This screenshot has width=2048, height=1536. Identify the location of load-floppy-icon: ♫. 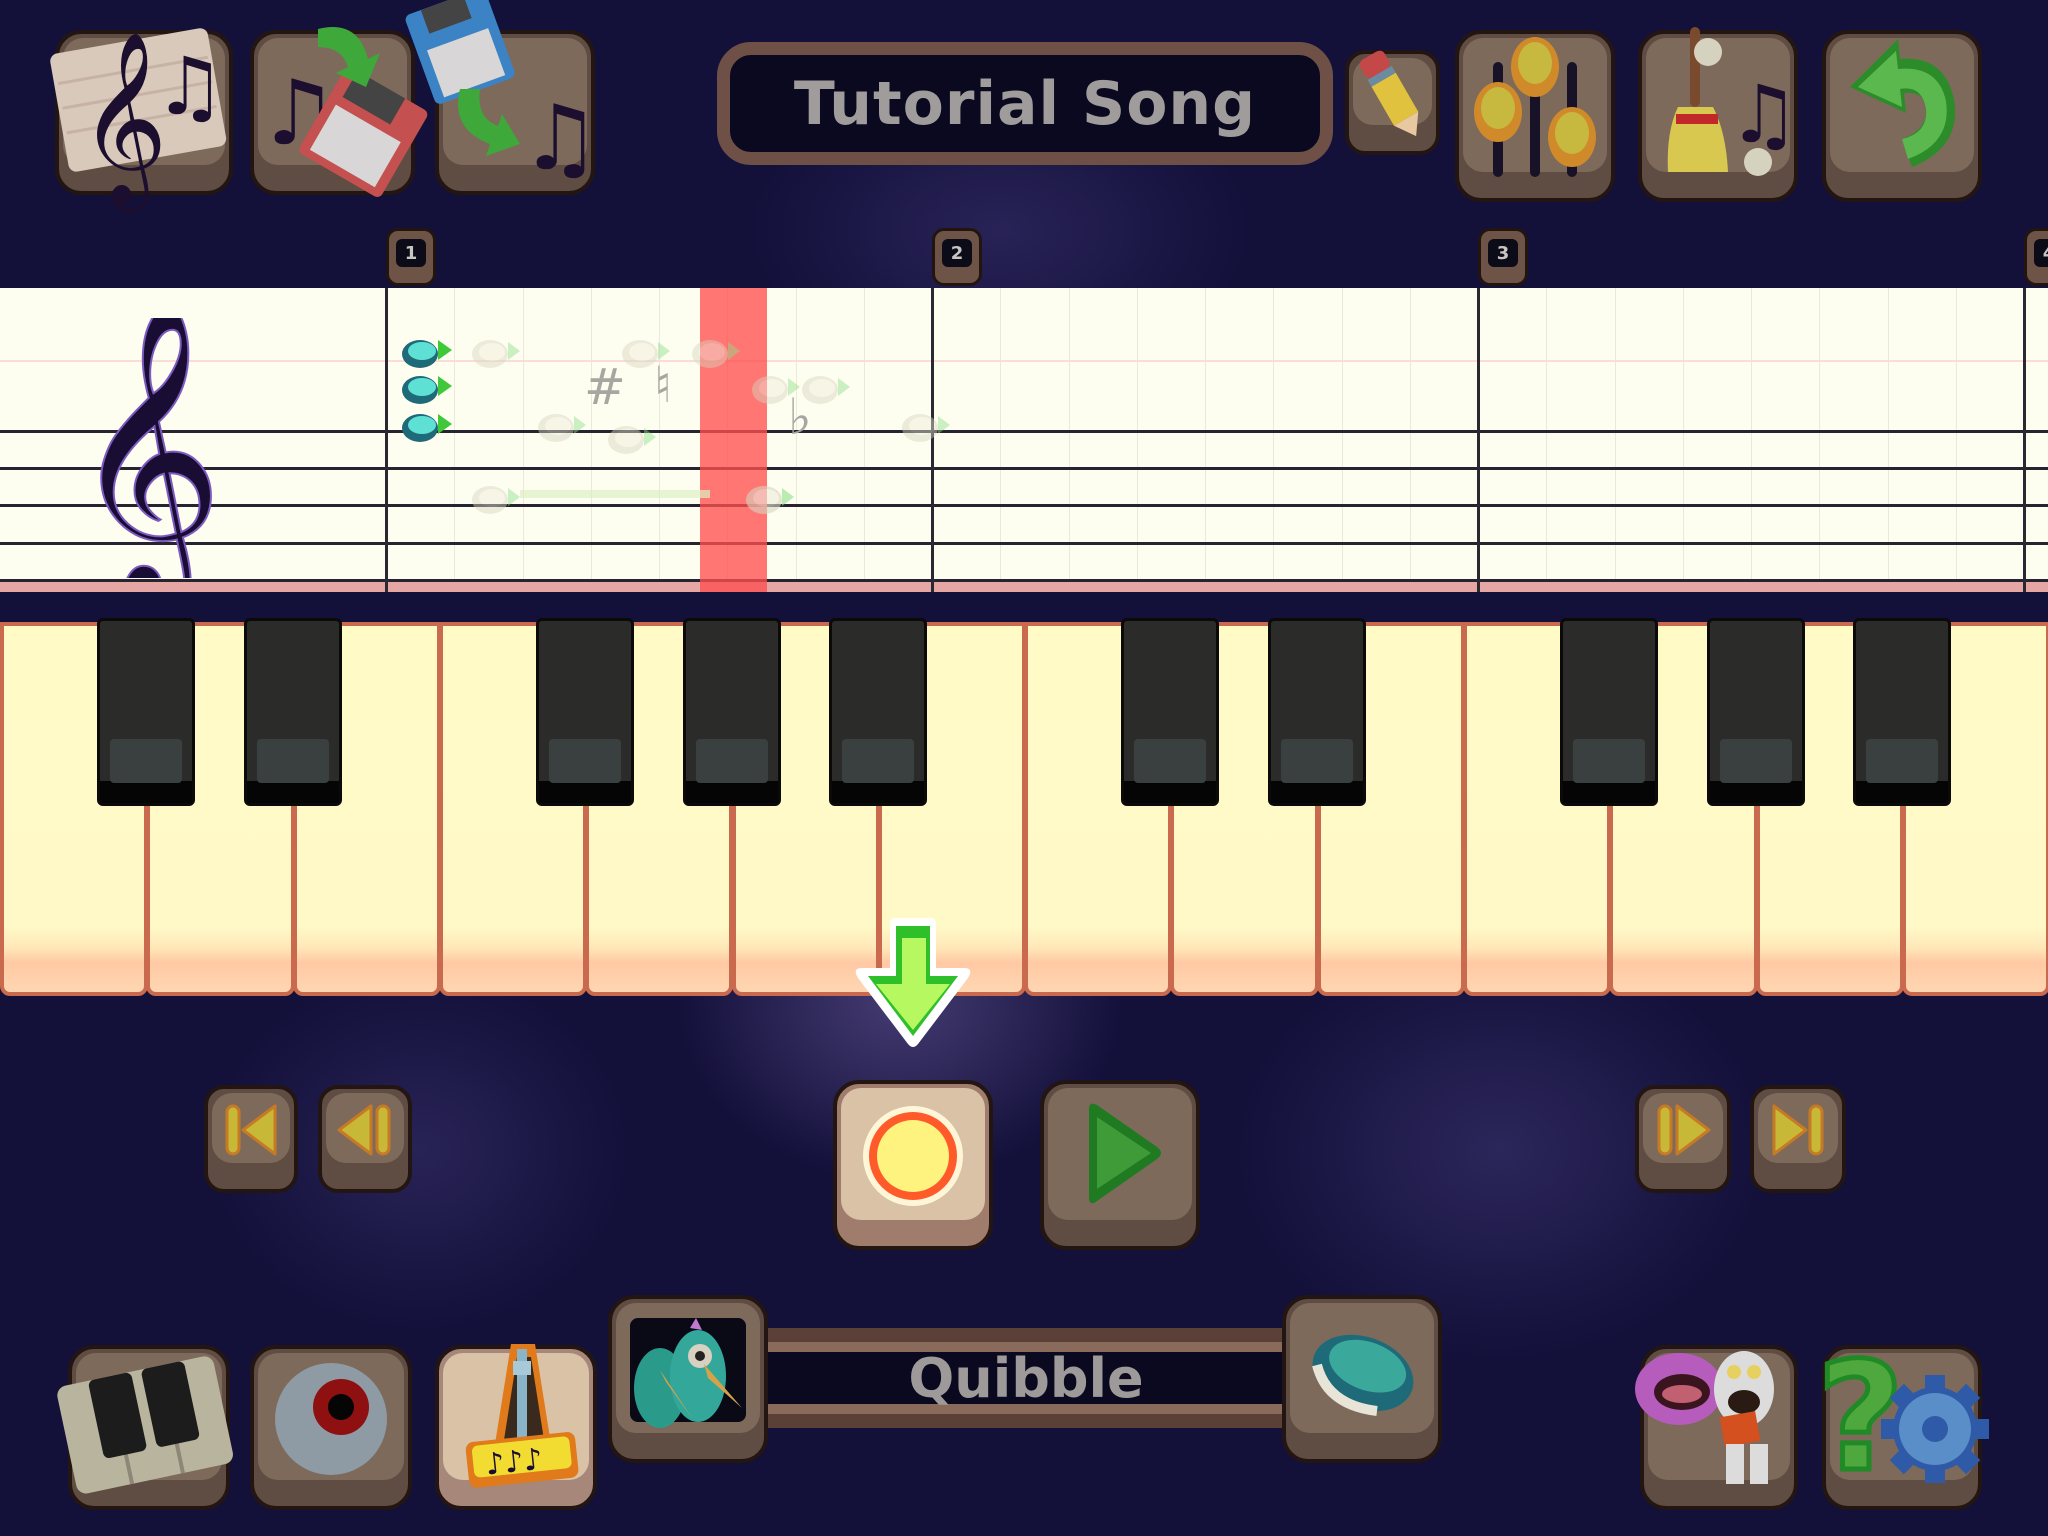
(503, 95).